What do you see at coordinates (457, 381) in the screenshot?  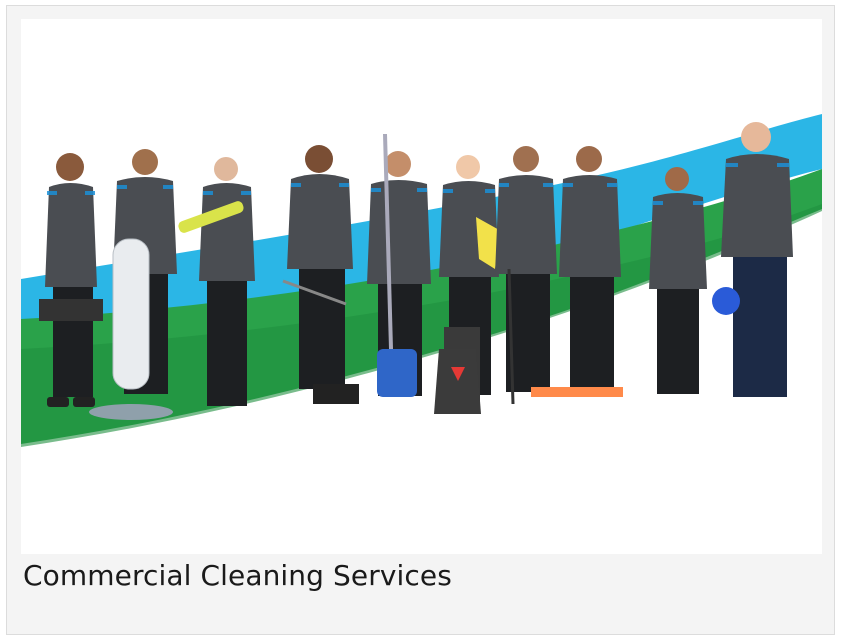 I see `wet-floor-sign` at bounding box center [457, 381].